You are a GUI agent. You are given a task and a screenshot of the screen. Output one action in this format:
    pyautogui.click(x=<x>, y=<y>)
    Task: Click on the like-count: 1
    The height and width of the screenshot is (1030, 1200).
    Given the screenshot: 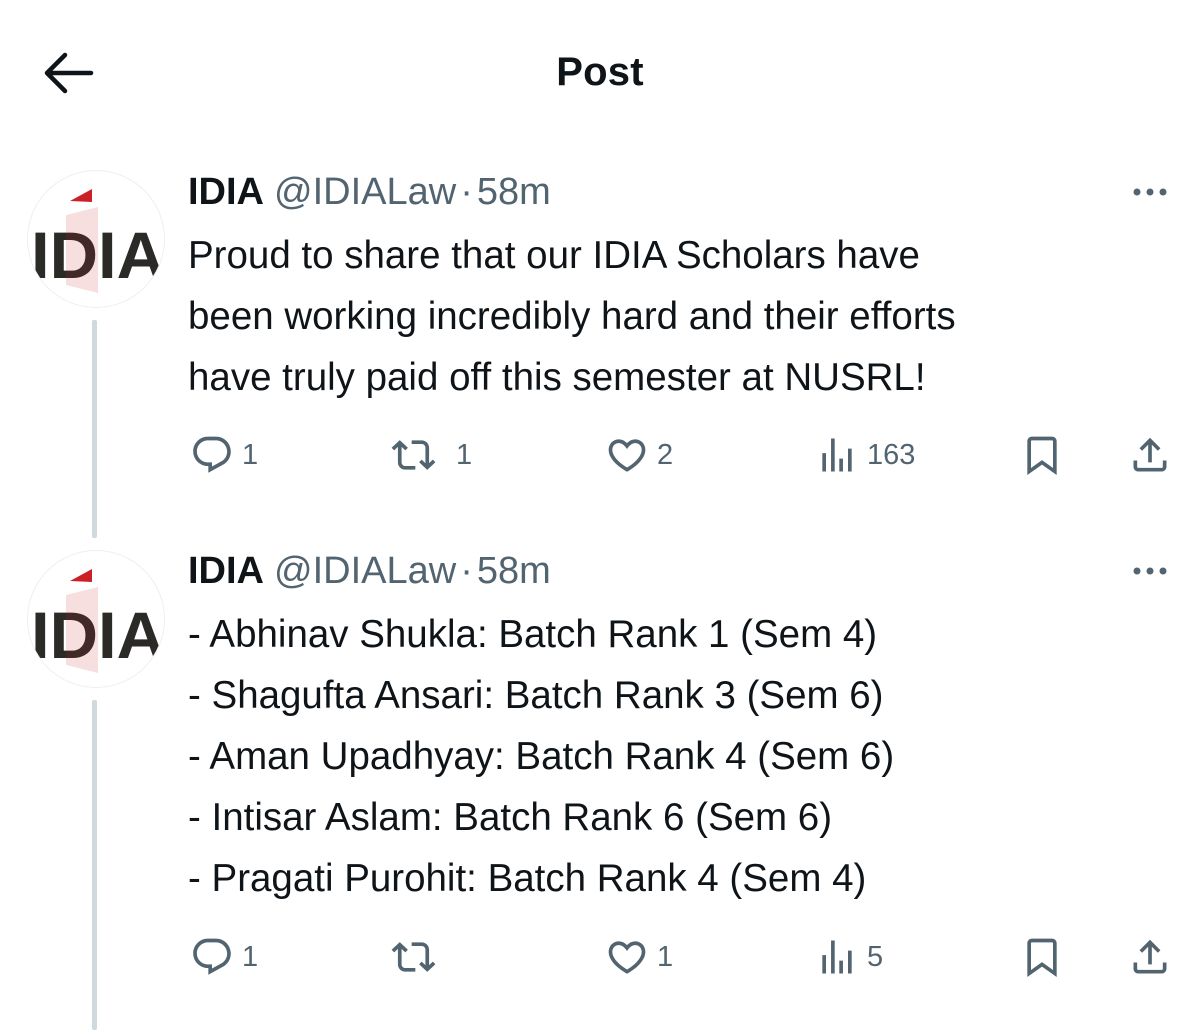 What is the action you would take?
    pyautogui.click(x=665, y=956)
    